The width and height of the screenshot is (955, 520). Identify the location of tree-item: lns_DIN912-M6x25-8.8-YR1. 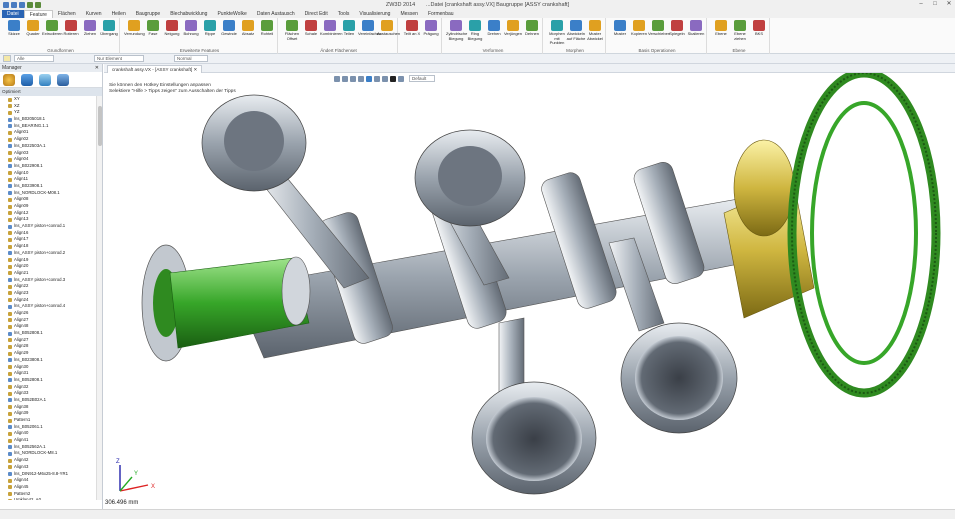
(48, 474).